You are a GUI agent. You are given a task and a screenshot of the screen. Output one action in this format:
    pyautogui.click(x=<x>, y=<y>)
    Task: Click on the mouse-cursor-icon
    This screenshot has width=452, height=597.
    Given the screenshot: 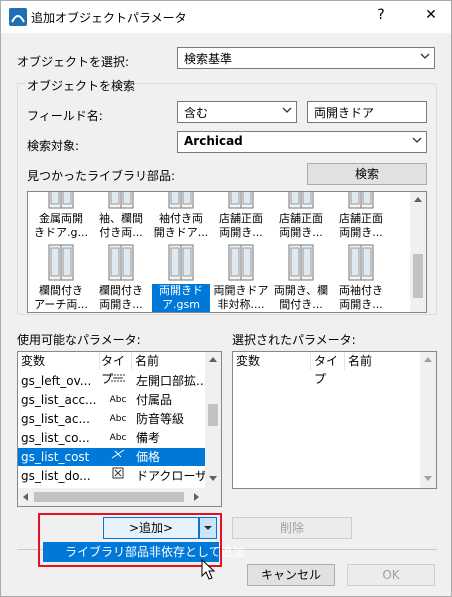 What is the action you would take?
    pyautogui.click(x=208, y=569)
    